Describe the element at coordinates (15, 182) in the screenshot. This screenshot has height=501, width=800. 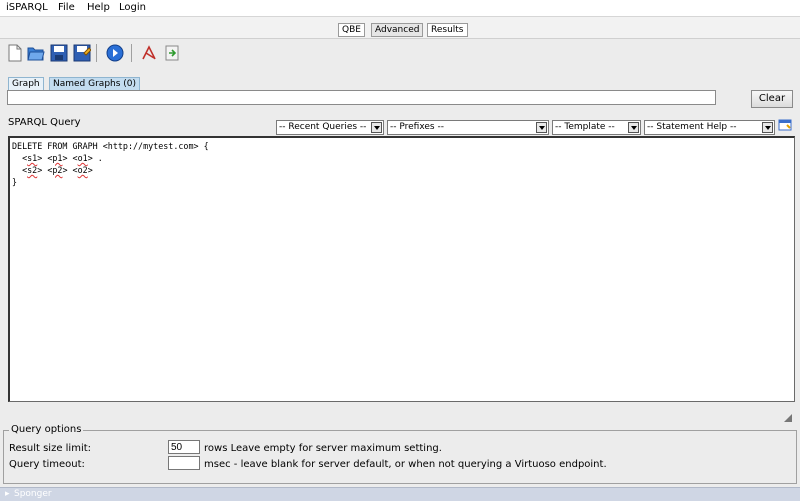
I see `query-line: }` at that location.